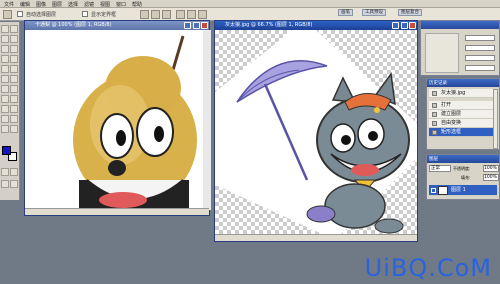 This screenshot has width=500, height=284. What do you see at coordinates (14, 29) in the screenshot?
I see `marquee-tool-icon` at bounding box center [14, 29].